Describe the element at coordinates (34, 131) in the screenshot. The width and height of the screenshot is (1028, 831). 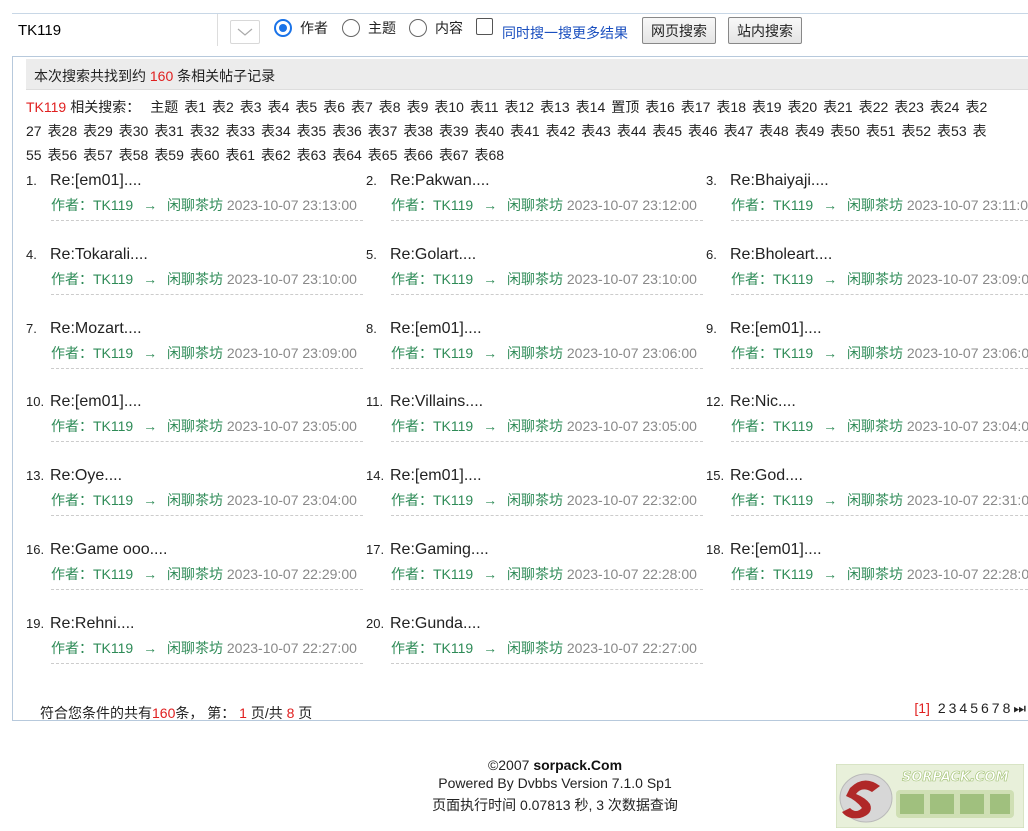
I see `related-tag: 27` at that location.